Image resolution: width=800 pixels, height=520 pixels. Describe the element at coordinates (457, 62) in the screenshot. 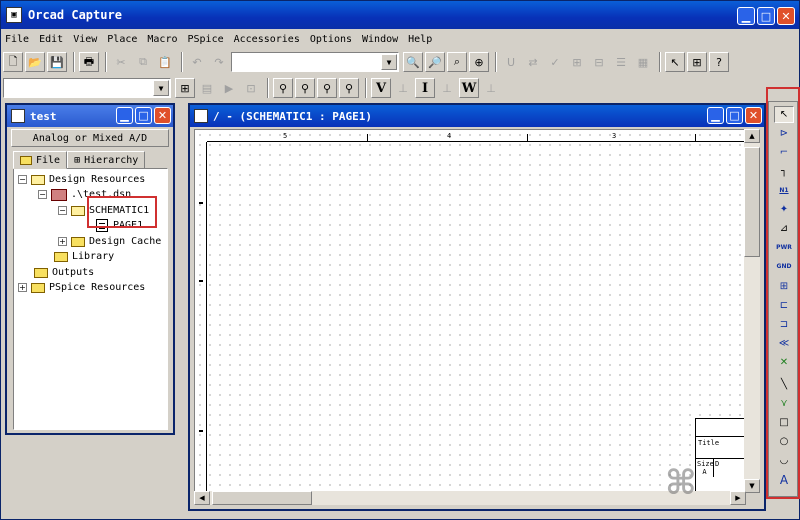

I see `zoom-area-icon: ⌕` at that location.